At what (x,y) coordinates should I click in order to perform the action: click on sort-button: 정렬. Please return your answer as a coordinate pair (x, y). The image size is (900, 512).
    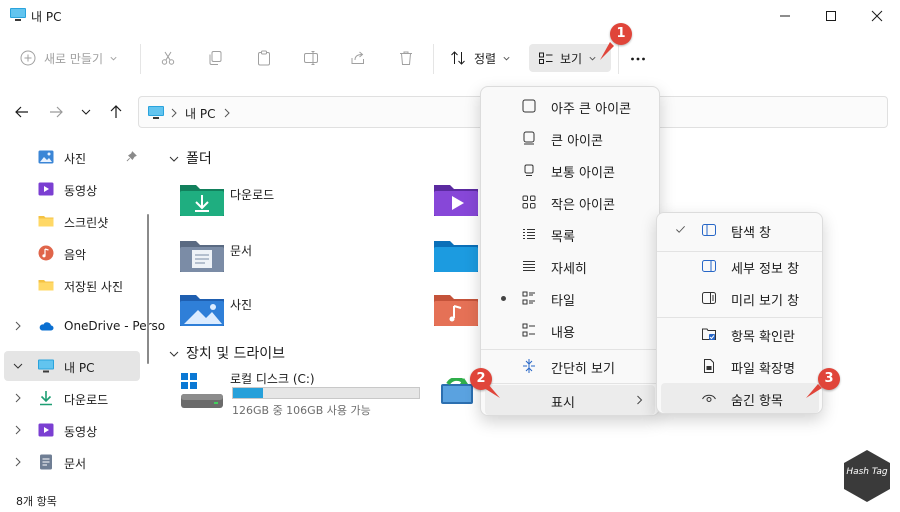
    Looking at the image, I should click on (480, 58).